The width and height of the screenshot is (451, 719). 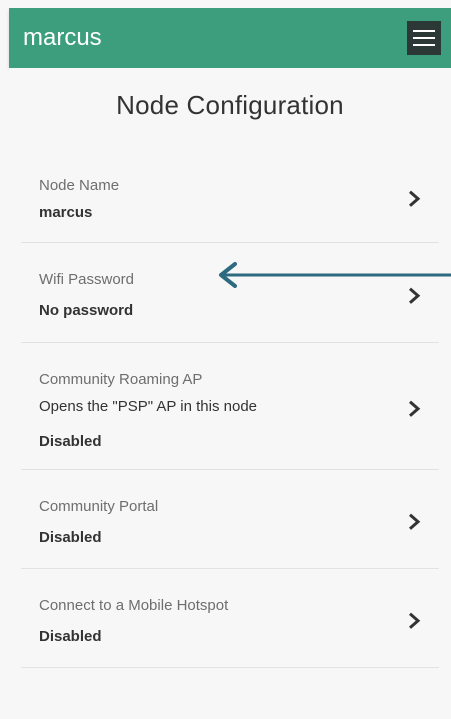 What do you see at coordinates (86, 310) in the screenshot?
I see `item-value: No password` at bounding box center [86, 310].